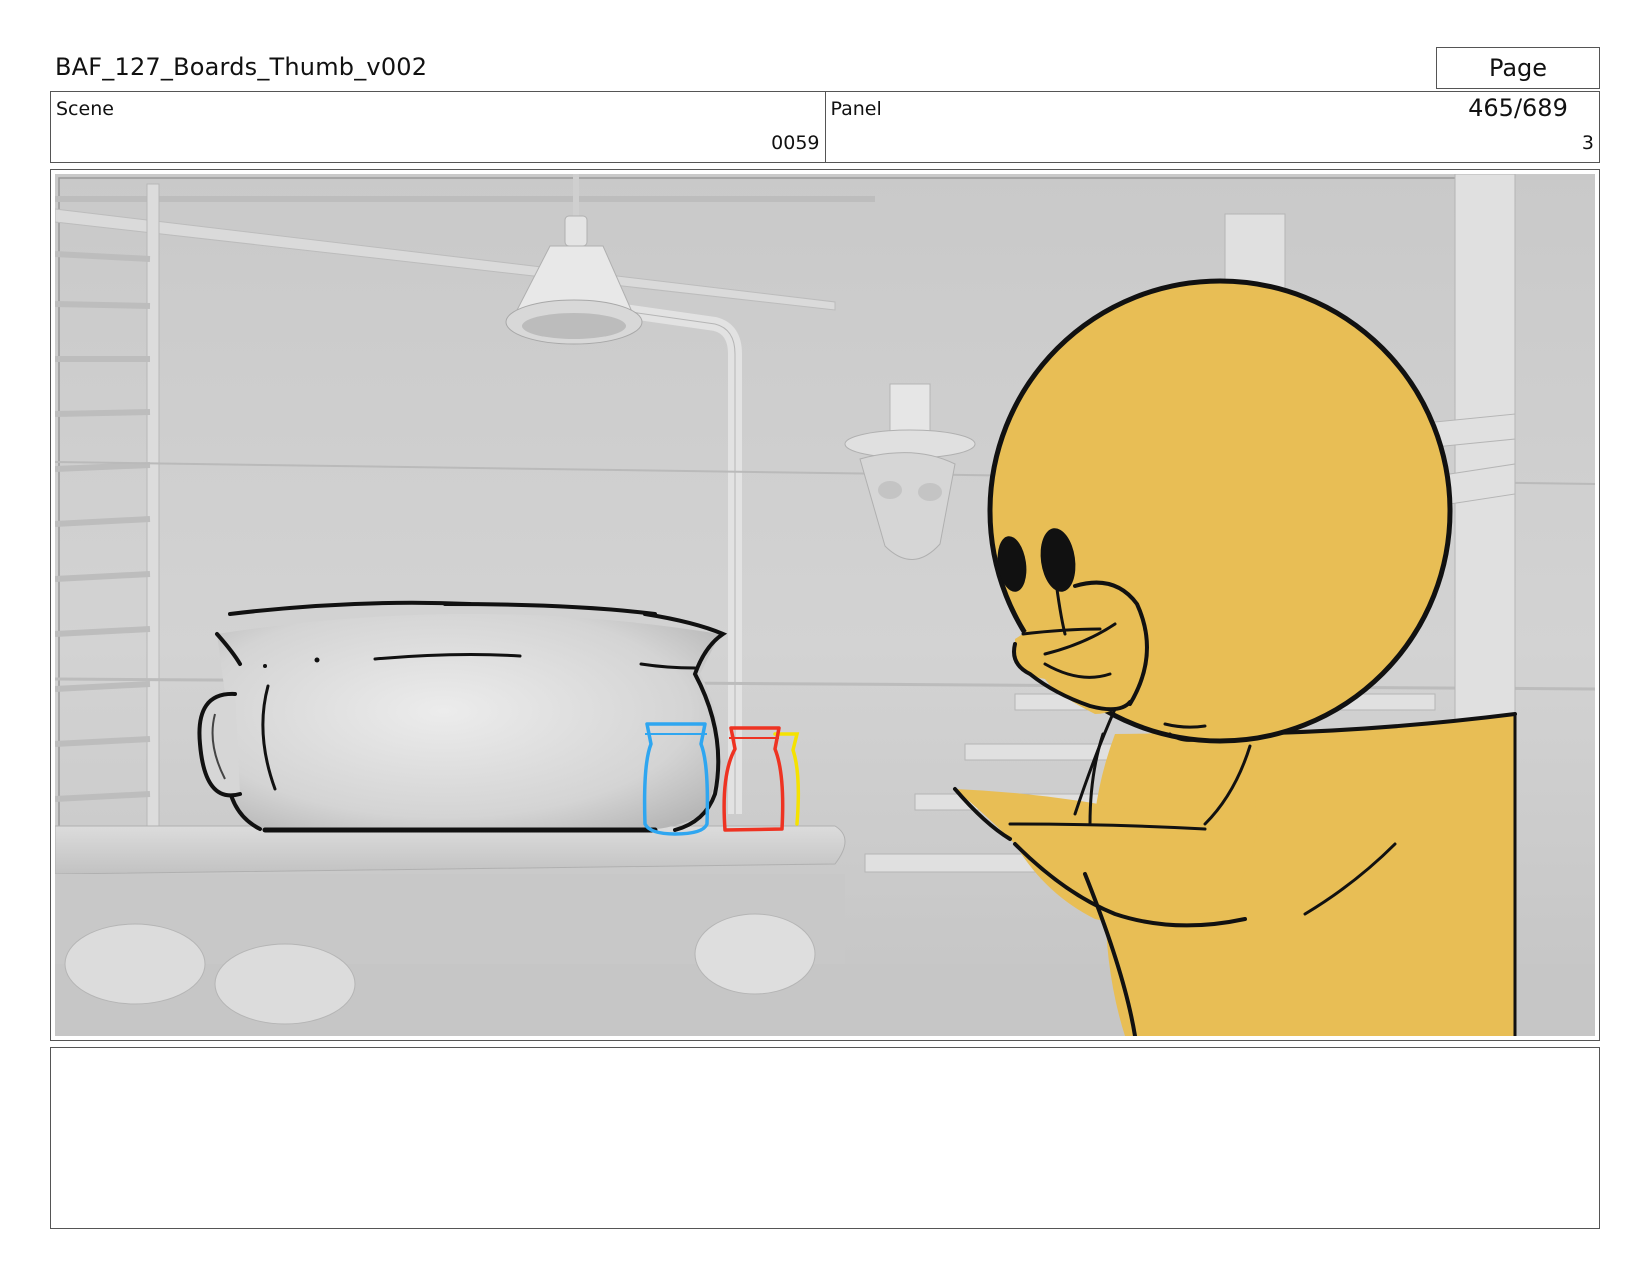 The width and height of the screenshot is (1650, 1275). I want to click on panel-label: Panel, so click(856, 109).